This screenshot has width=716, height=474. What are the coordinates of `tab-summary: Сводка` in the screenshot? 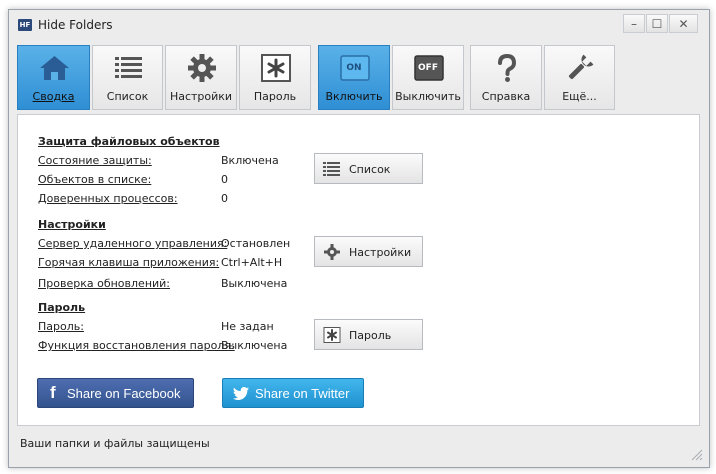 It's located at (53, 77).